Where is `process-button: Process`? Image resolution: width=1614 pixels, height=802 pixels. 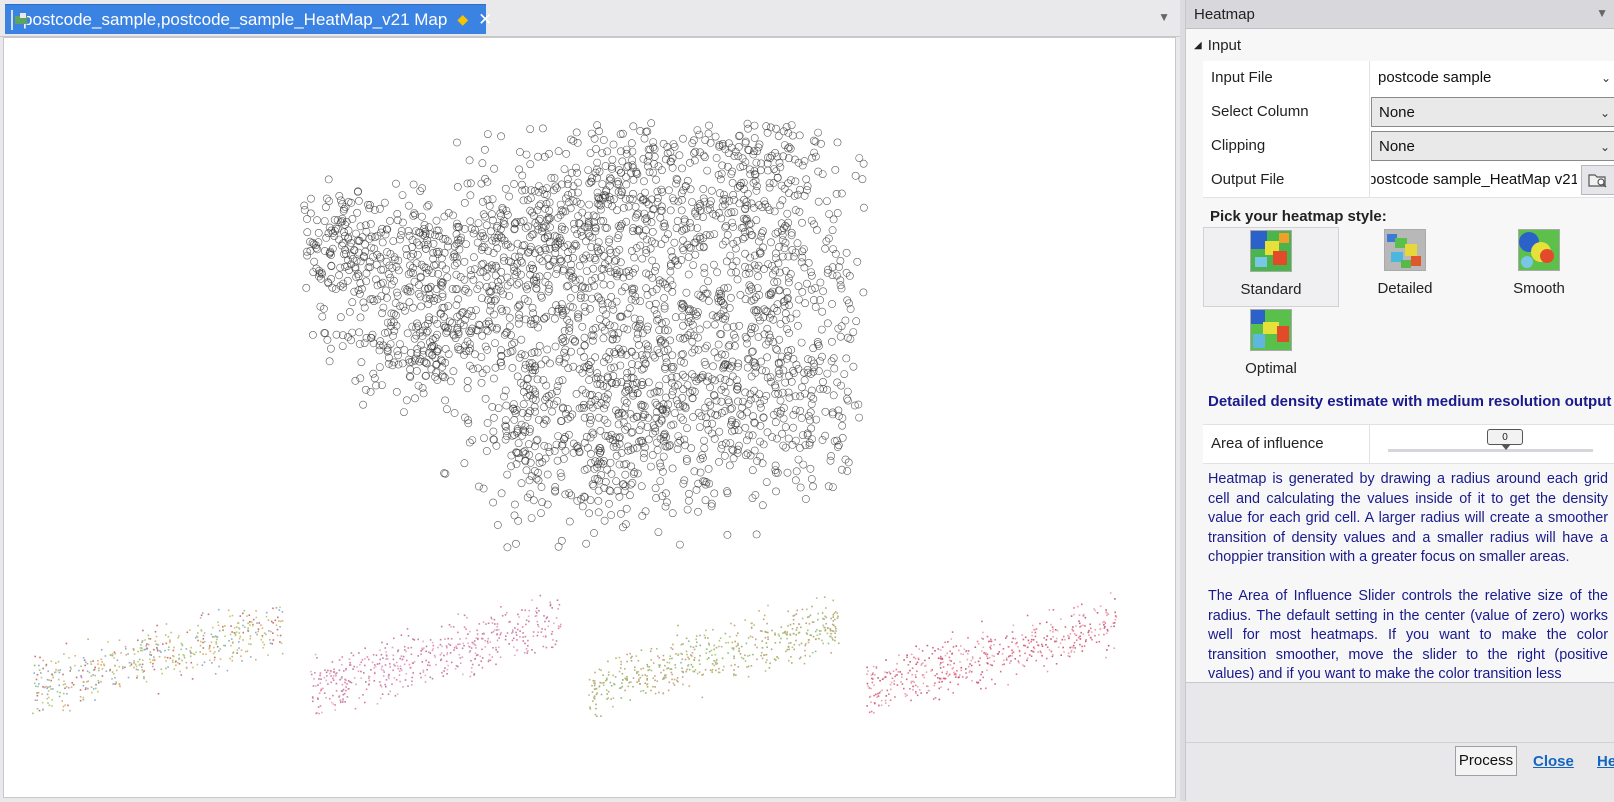 process-button: Process is located at coordinates (1486, 761).